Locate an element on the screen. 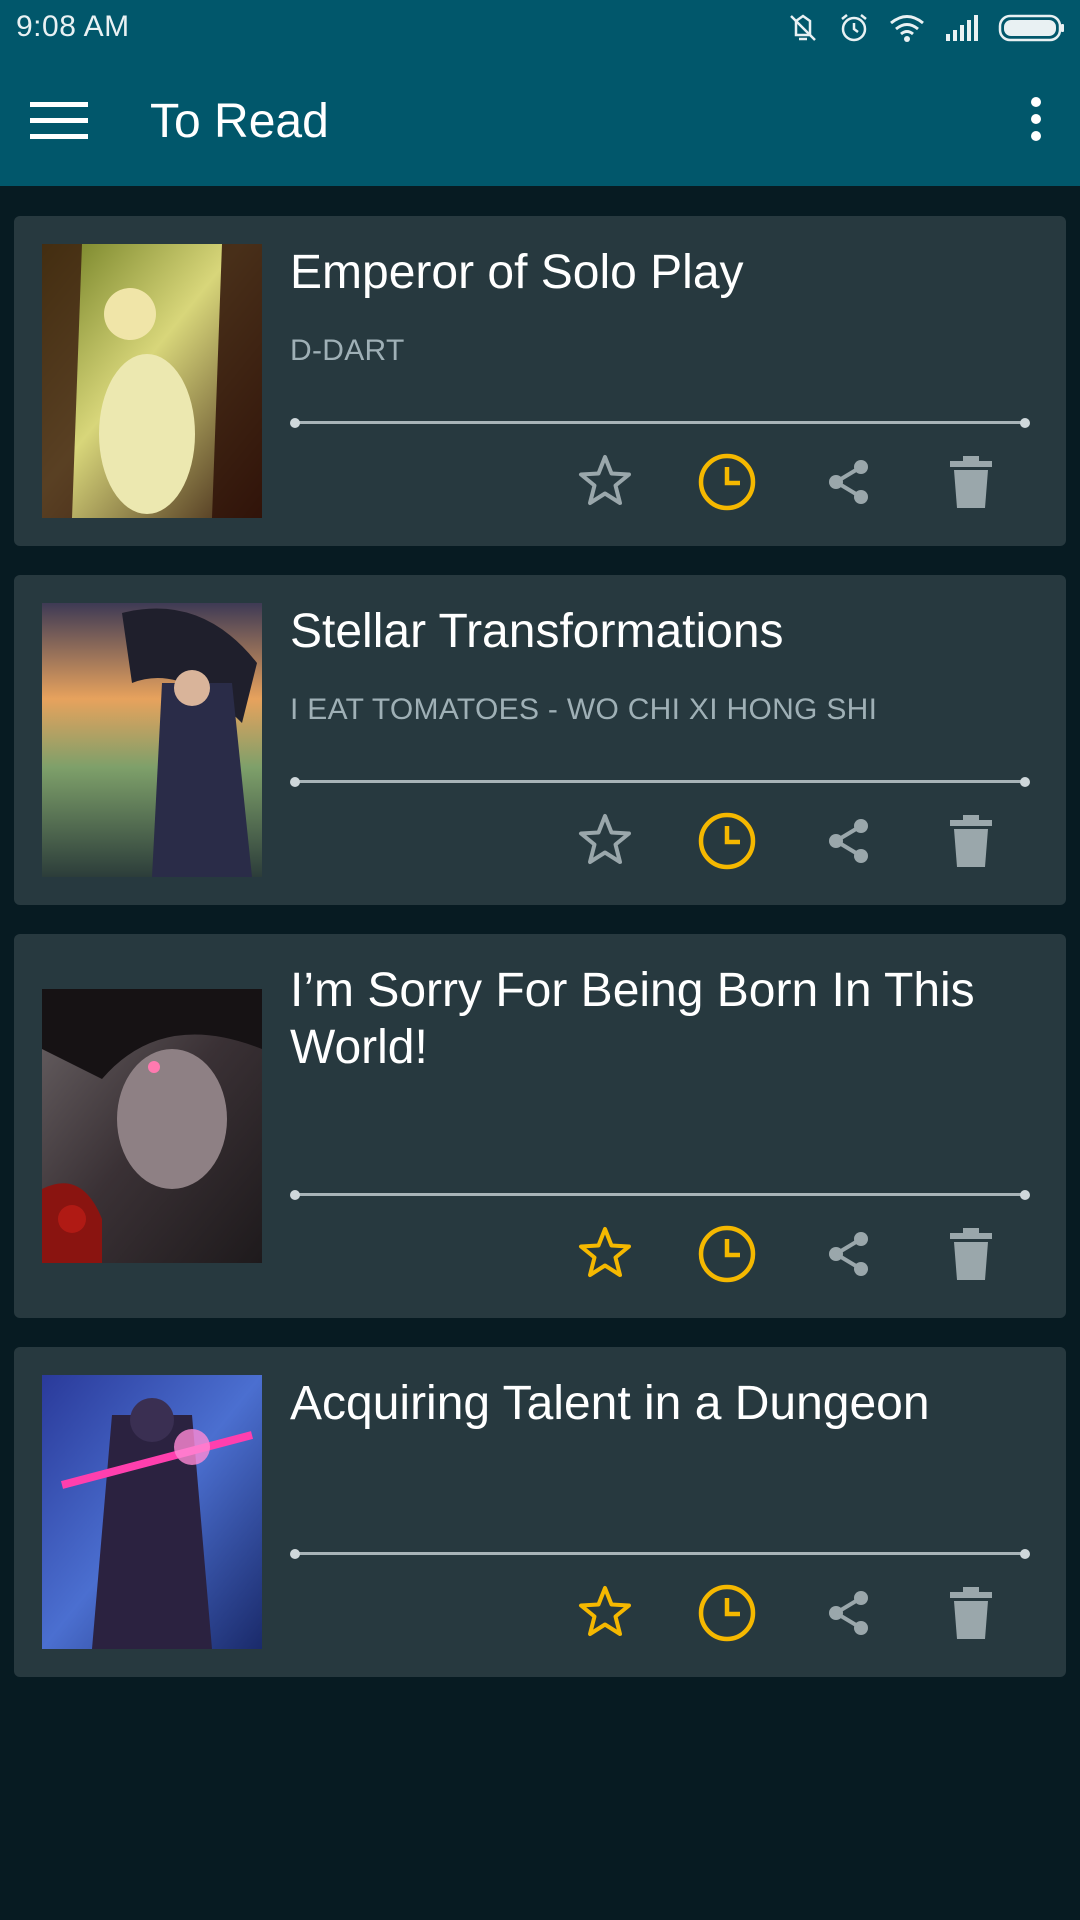 This screenshot has width=1080, height=1920. signal-icon is located at coordinates (962, 28).